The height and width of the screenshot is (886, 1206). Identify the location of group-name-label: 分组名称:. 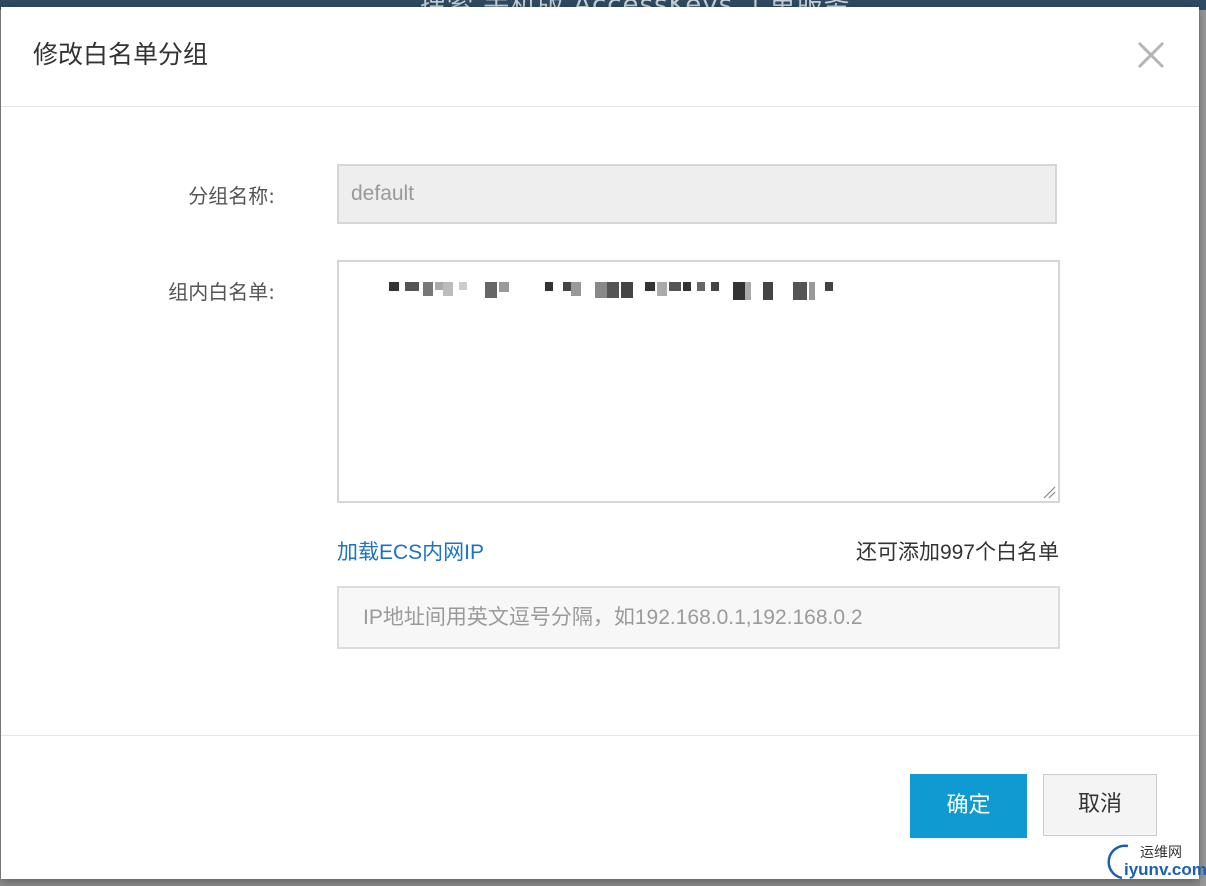
(231, 196).